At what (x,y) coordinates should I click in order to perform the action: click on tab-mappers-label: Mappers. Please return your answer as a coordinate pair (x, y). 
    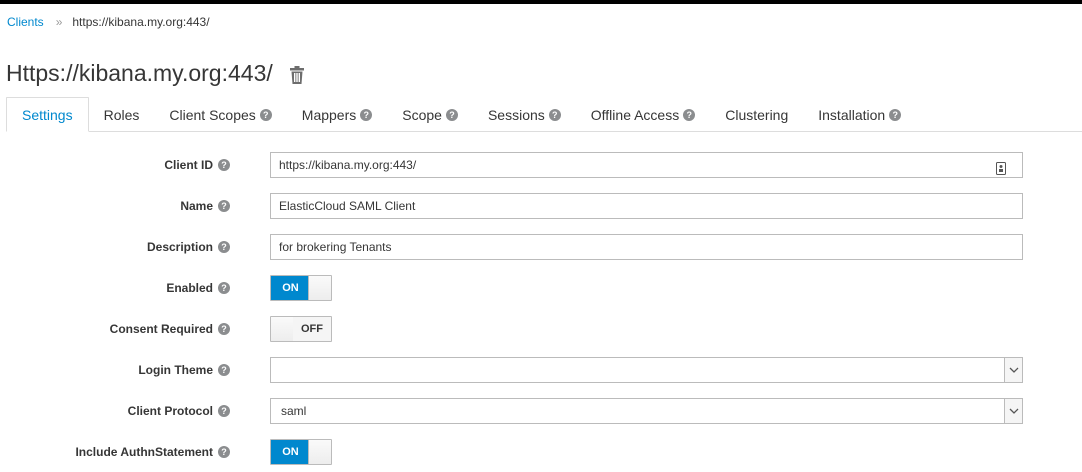
    Looking at the image, I should click on (329, 114).